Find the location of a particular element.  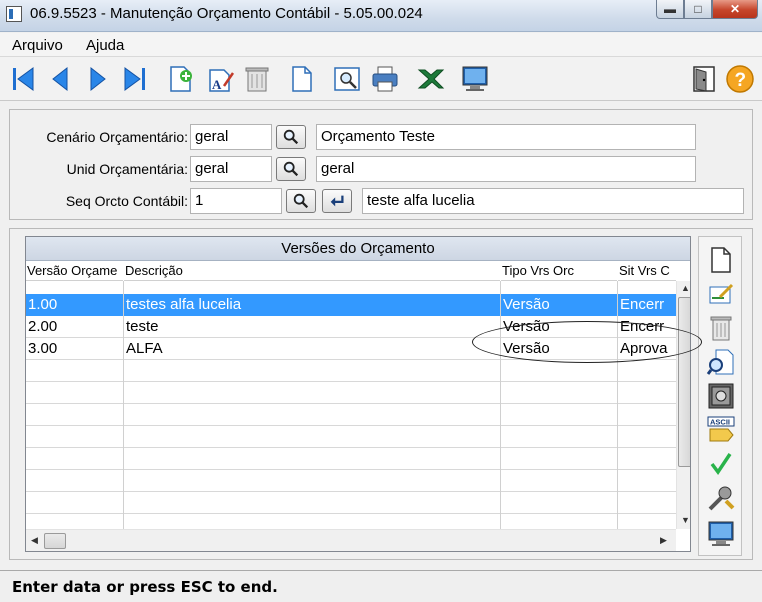

app-icon is located at coordinates (14, 14).